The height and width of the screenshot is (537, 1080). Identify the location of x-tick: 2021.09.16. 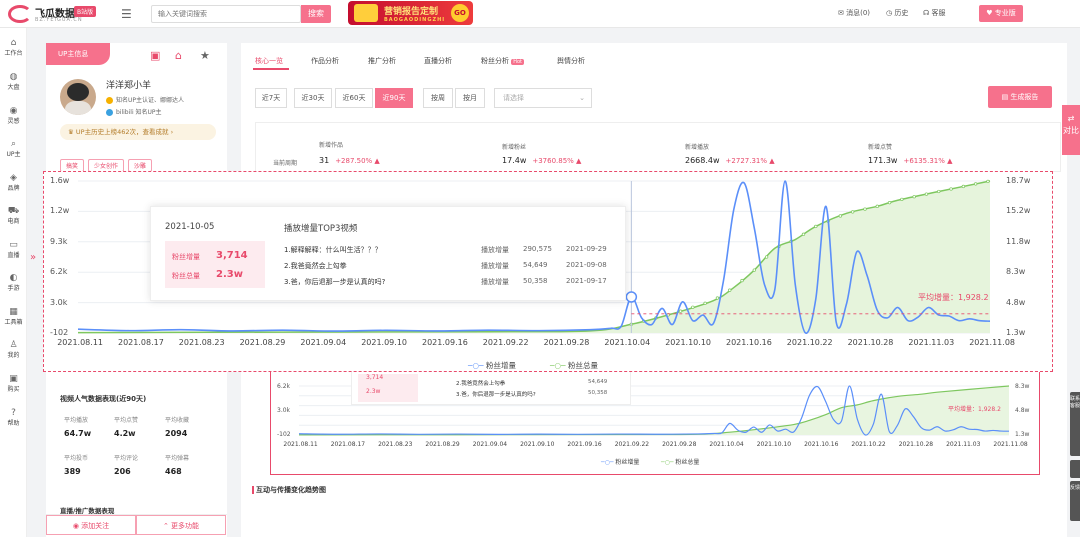
(584, 444).